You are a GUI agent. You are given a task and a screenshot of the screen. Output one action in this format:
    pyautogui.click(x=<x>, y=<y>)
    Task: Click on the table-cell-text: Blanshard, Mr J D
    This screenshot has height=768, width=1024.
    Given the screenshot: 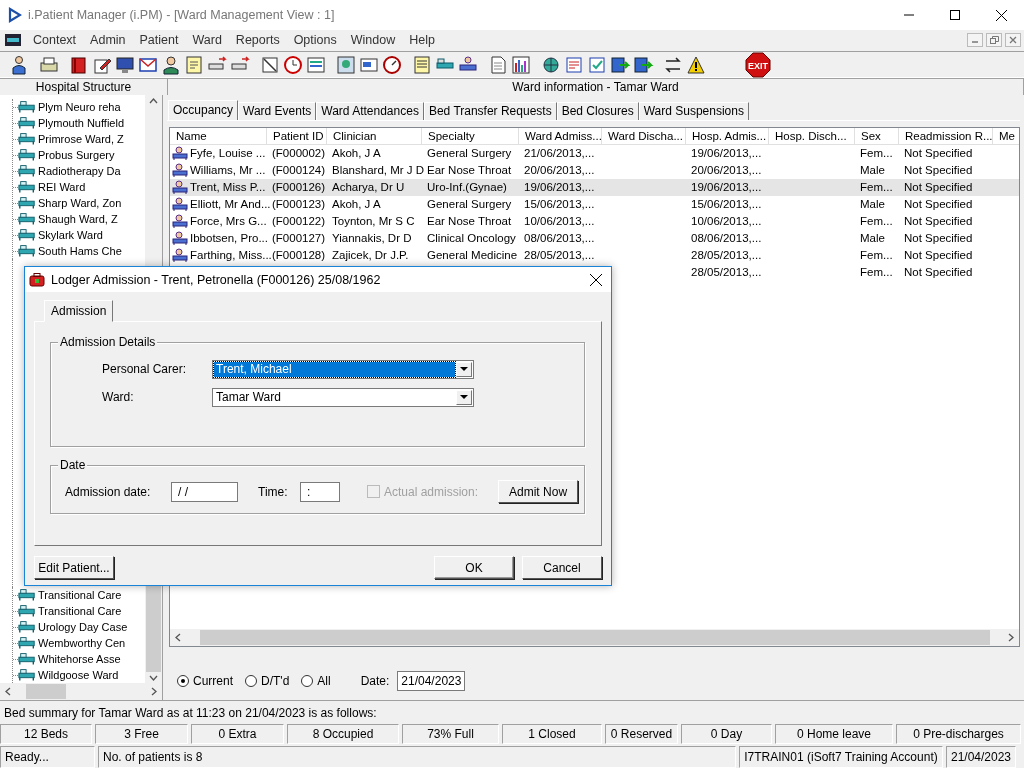 What is the action you would take?
    pyautogui.click(x=378, y=170)
    